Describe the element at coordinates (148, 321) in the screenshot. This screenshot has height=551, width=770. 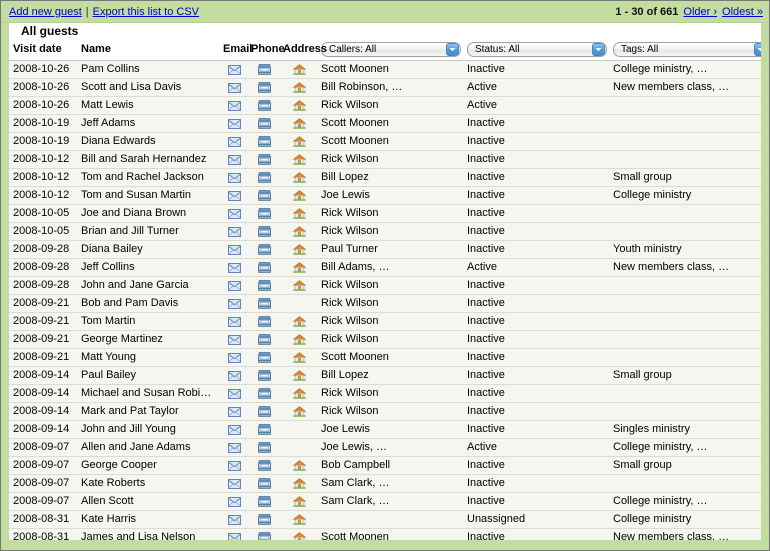
I see `cell-name: Tom Martin` at that location.